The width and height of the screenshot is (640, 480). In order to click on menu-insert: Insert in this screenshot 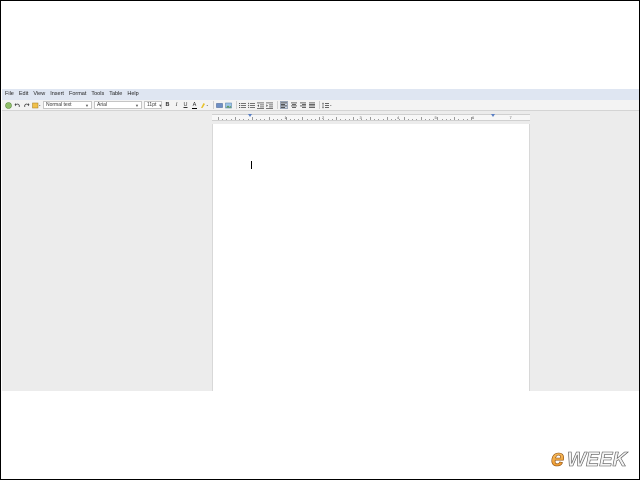, I will do `click(57, 94)`.